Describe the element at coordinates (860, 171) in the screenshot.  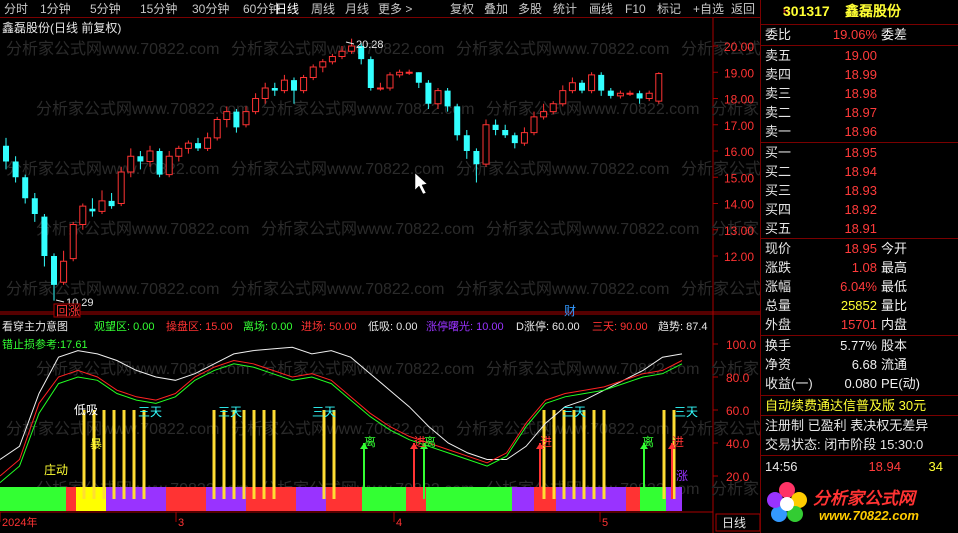
I see `bid-price: 18.94` at that location.